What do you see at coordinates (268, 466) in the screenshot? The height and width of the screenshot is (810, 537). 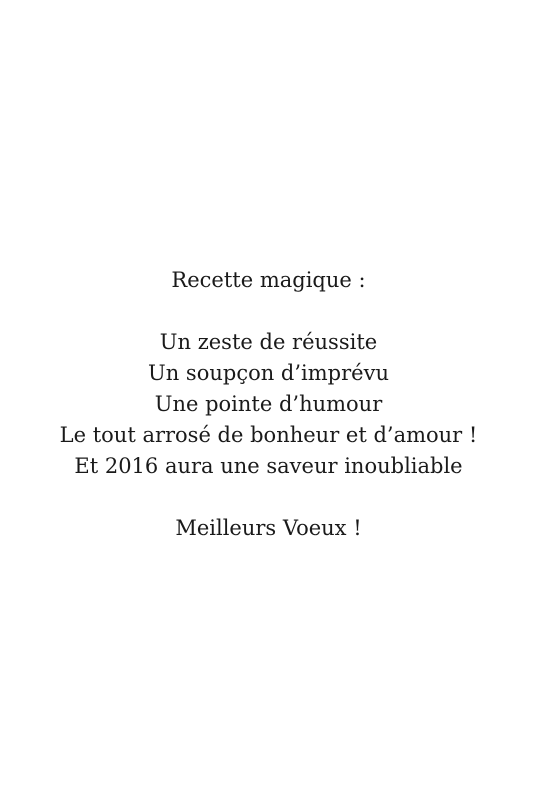 I see `poem-line-5: Et 2016 aura une saveur inoubliable` at bounding box center [268, 466].